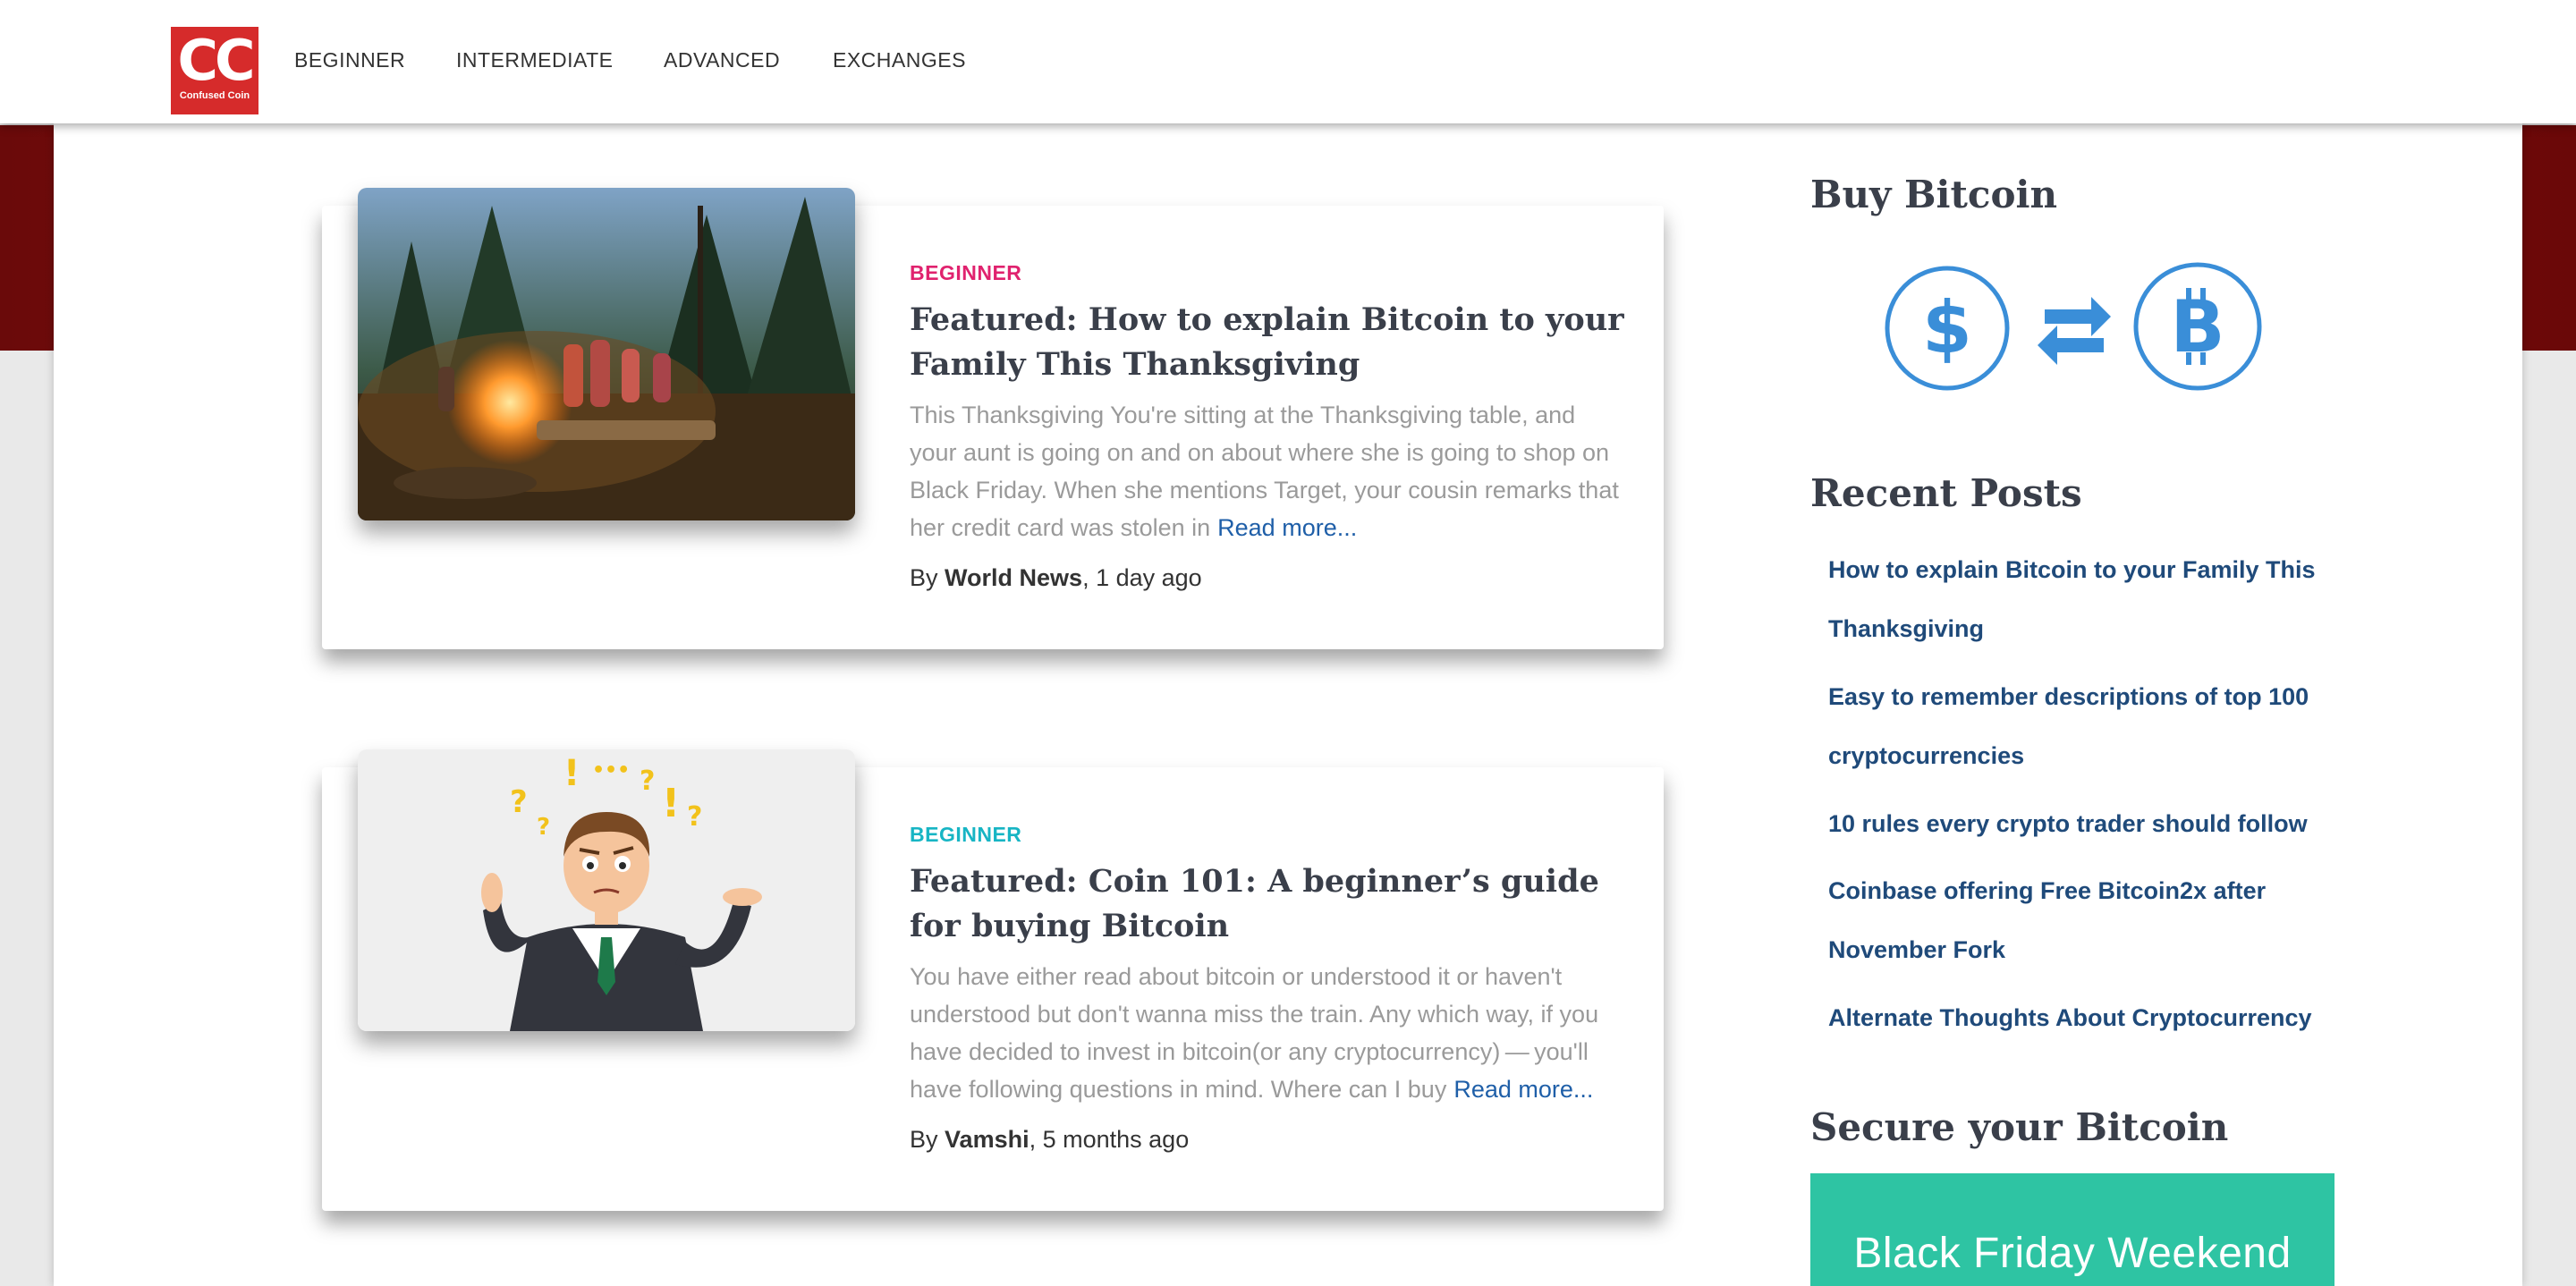  I want to click on campfire-photo, so click(606, 354).